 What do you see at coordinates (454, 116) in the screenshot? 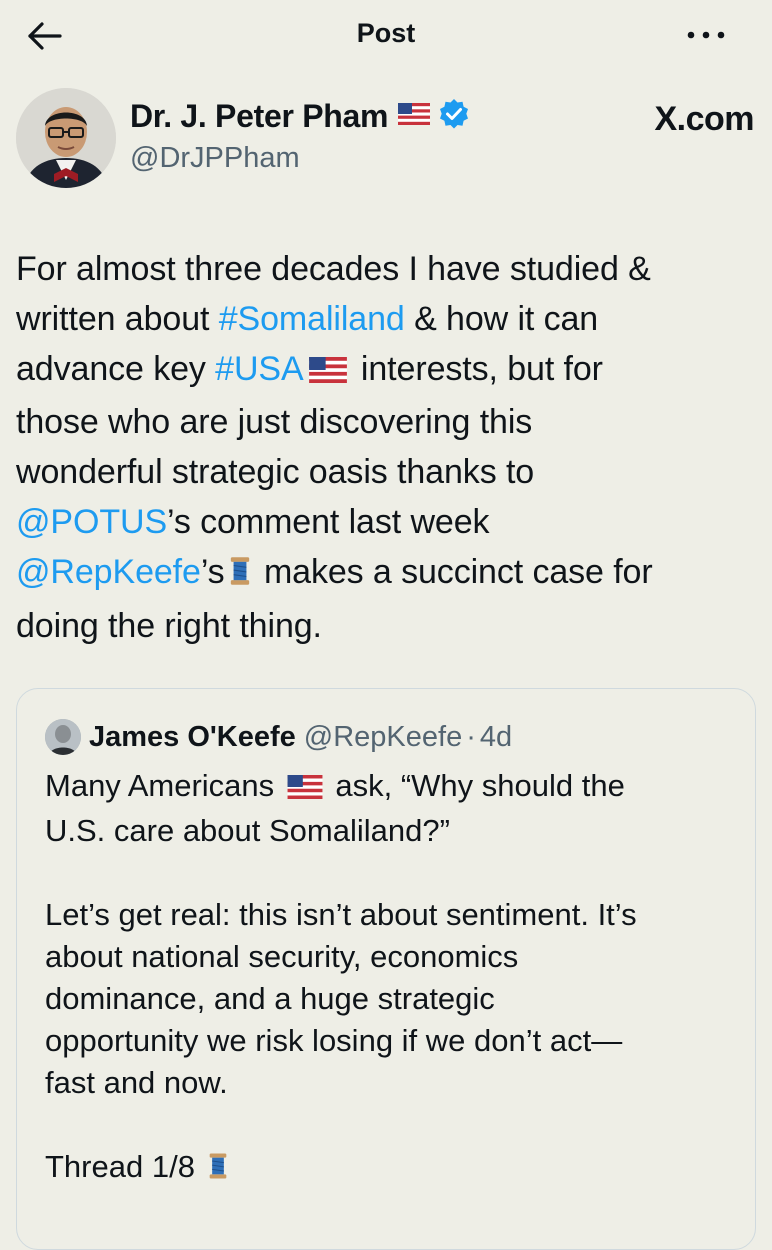
I see `verified-badge-icon` at bounding box center [454, 116].